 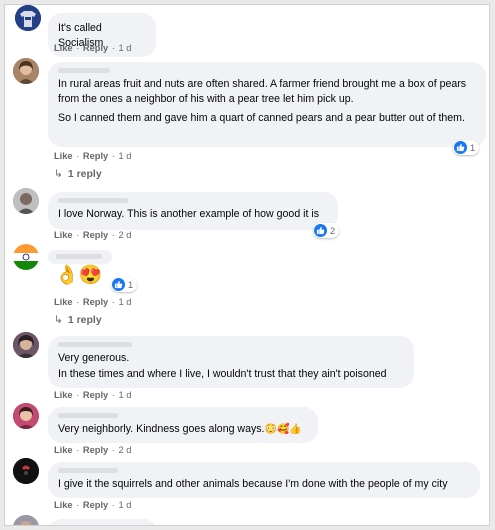 I want to click on comment-emojis: 😳🥰👍, so click(x=283, y=429).